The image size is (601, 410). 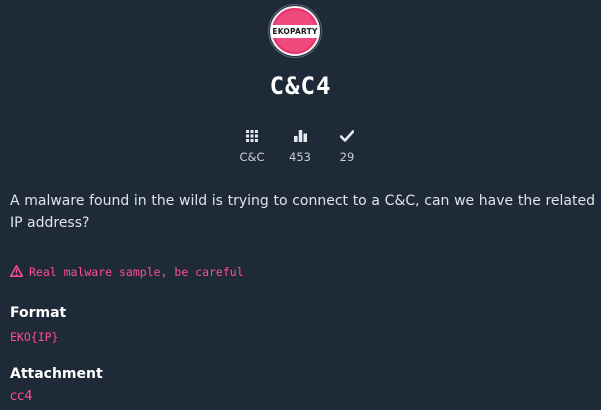 I want to click on warning-banner: Real malware sample, be careful, so click(x=126, y=271).